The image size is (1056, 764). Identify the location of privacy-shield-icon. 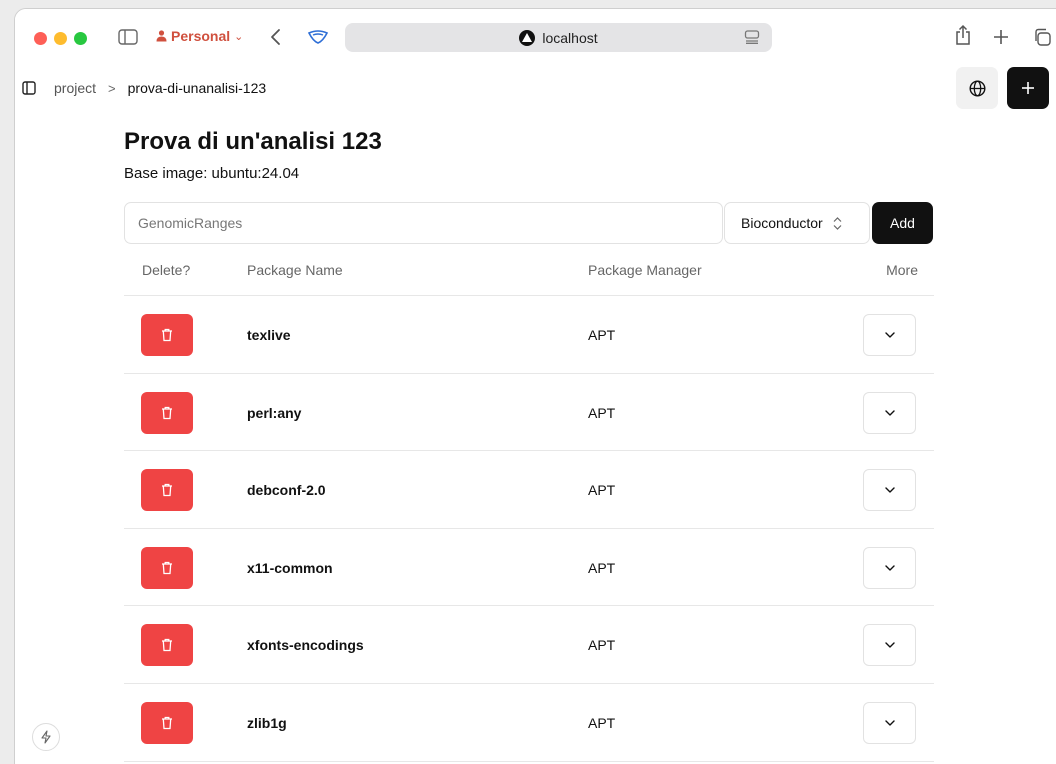
(318, 37).